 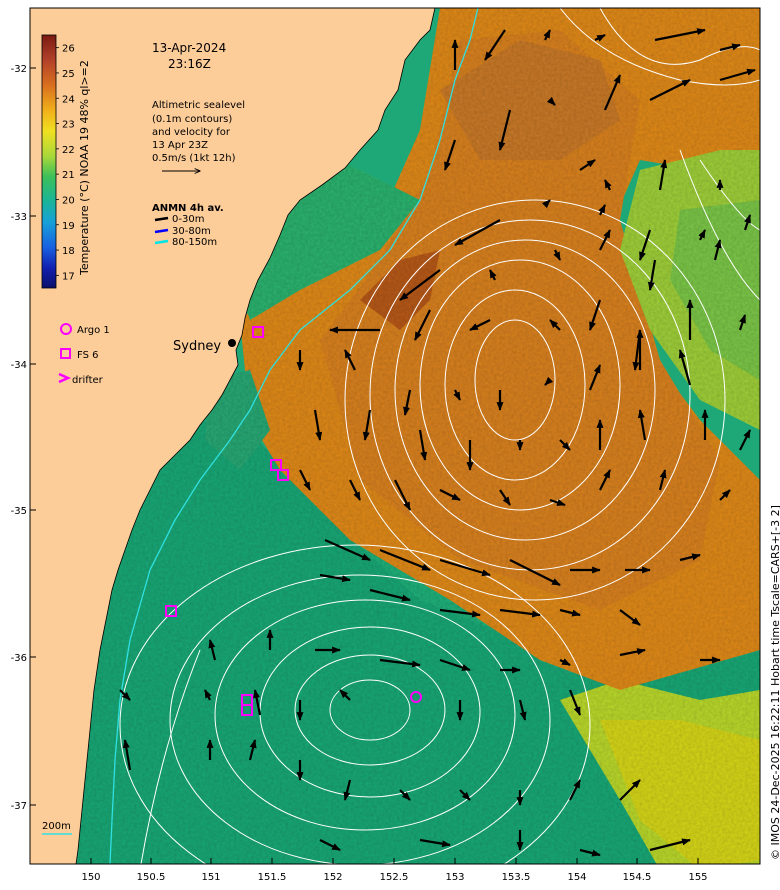 What do you see at coordinates (19, 658) in the screenshot?
I see `y-tick-label: -36` at bounding box center [19, 658].